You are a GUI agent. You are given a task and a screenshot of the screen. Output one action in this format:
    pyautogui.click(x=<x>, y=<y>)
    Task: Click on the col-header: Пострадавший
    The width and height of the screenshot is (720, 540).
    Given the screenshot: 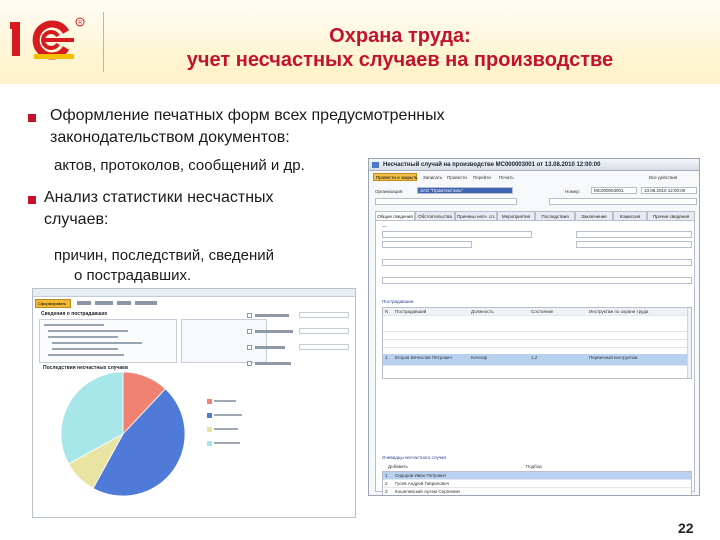 What is the action you would take?
    pyautogui.click(x=411, y=311)
    